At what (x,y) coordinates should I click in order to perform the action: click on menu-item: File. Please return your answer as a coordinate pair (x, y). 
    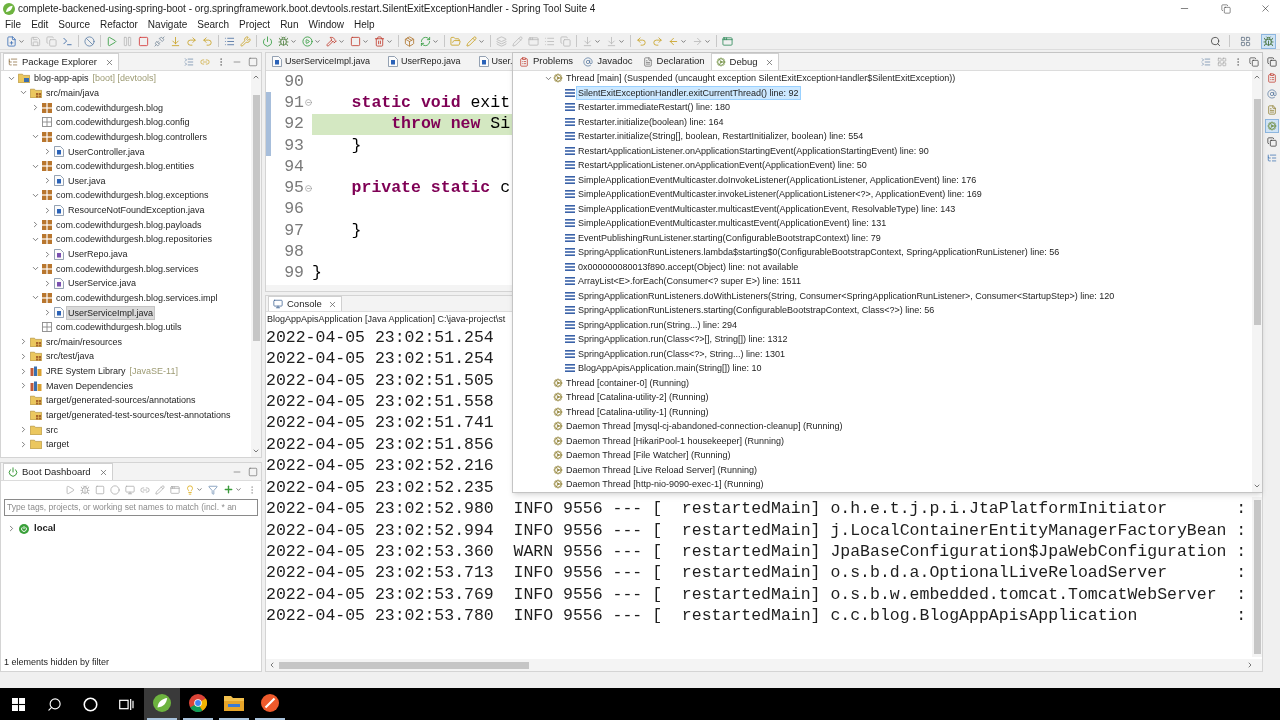
    Looking at the image, I should click on (13, 25).